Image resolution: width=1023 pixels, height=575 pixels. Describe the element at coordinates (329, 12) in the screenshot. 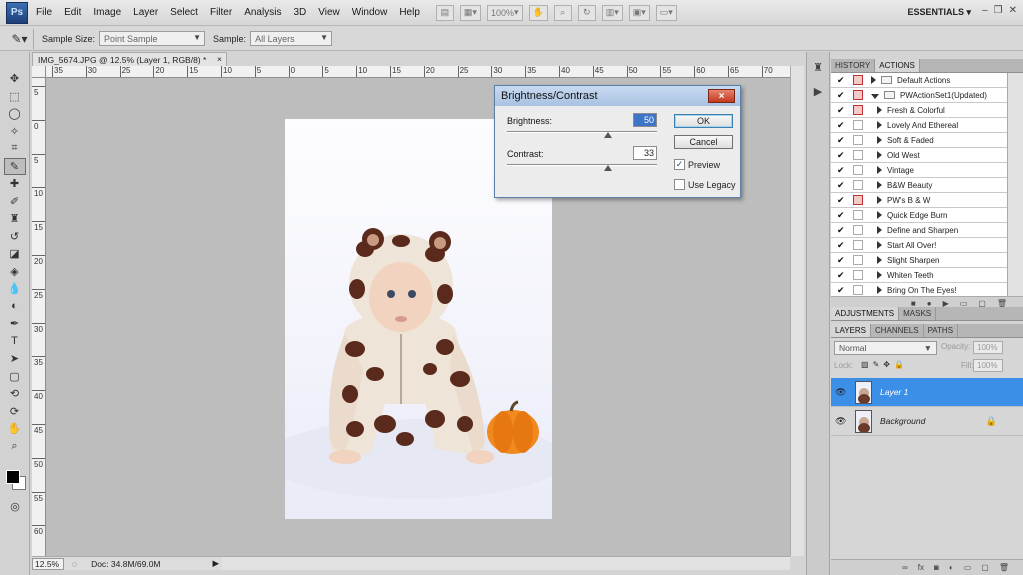

I see `menu-view: View` at that location.